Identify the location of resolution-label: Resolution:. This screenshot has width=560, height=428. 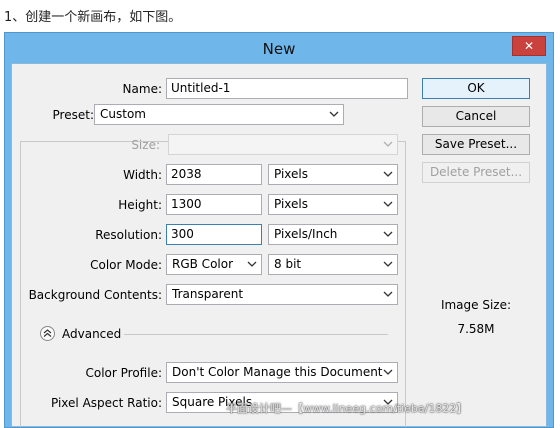
(128, 235).